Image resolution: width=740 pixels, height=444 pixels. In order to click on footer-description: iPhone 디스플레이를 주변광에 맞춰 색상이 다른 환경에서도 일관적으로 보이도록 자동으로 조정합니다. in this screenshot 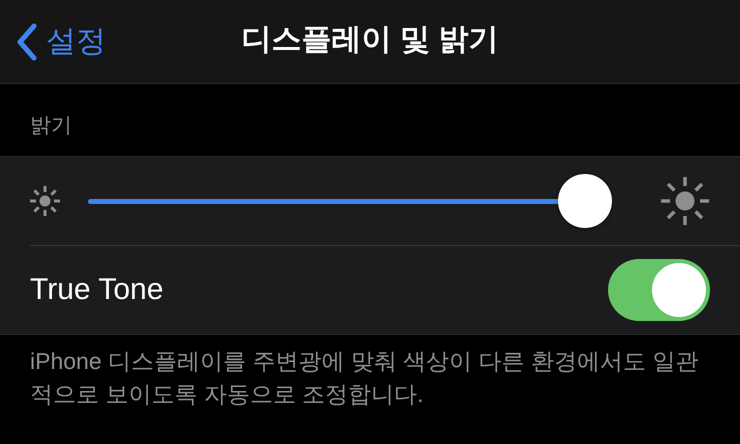, I will do `click(365, 378)`.